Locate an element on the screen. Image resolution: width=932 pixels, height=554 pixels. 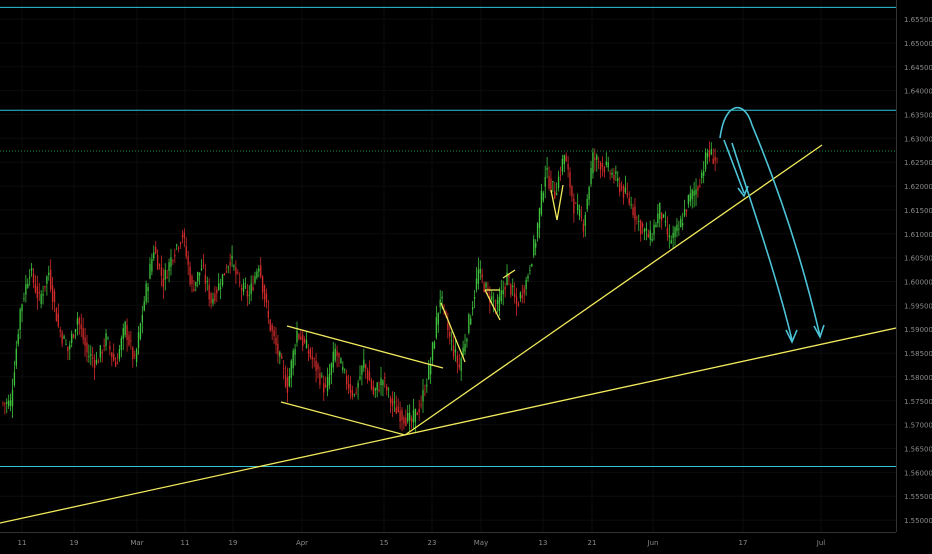
y-tick-label: 1.55500 is located at coordinates (918, 497).